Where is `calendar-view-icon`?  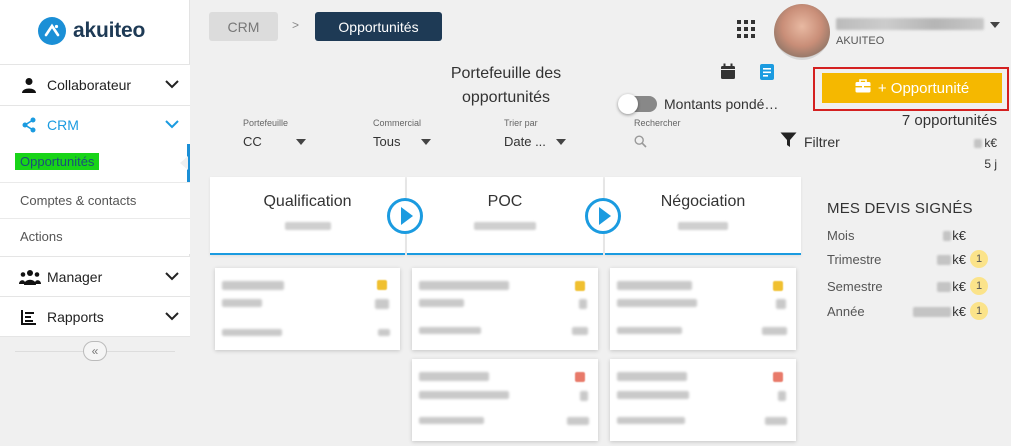 calendar-view-icon is located at coordinates (728, 74).